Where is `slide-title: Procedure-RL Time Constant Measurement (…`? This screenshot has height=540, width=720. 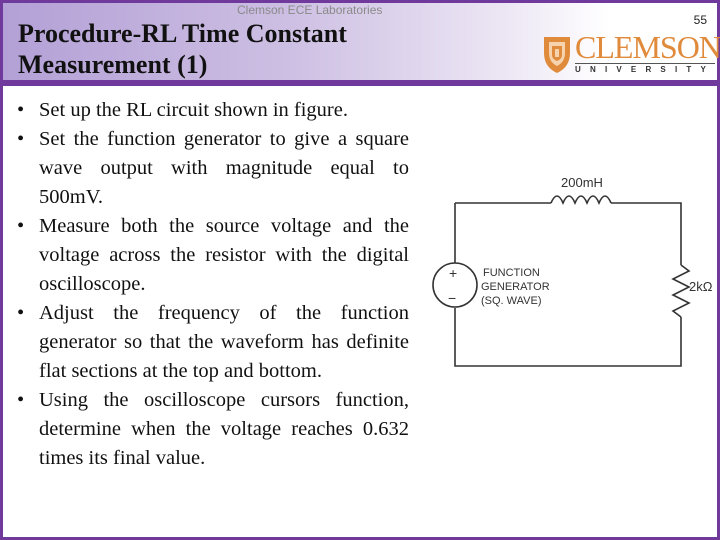
slide-title: Procedure-RL Time Constant Measurement (… is located at coordinates (228, 49).